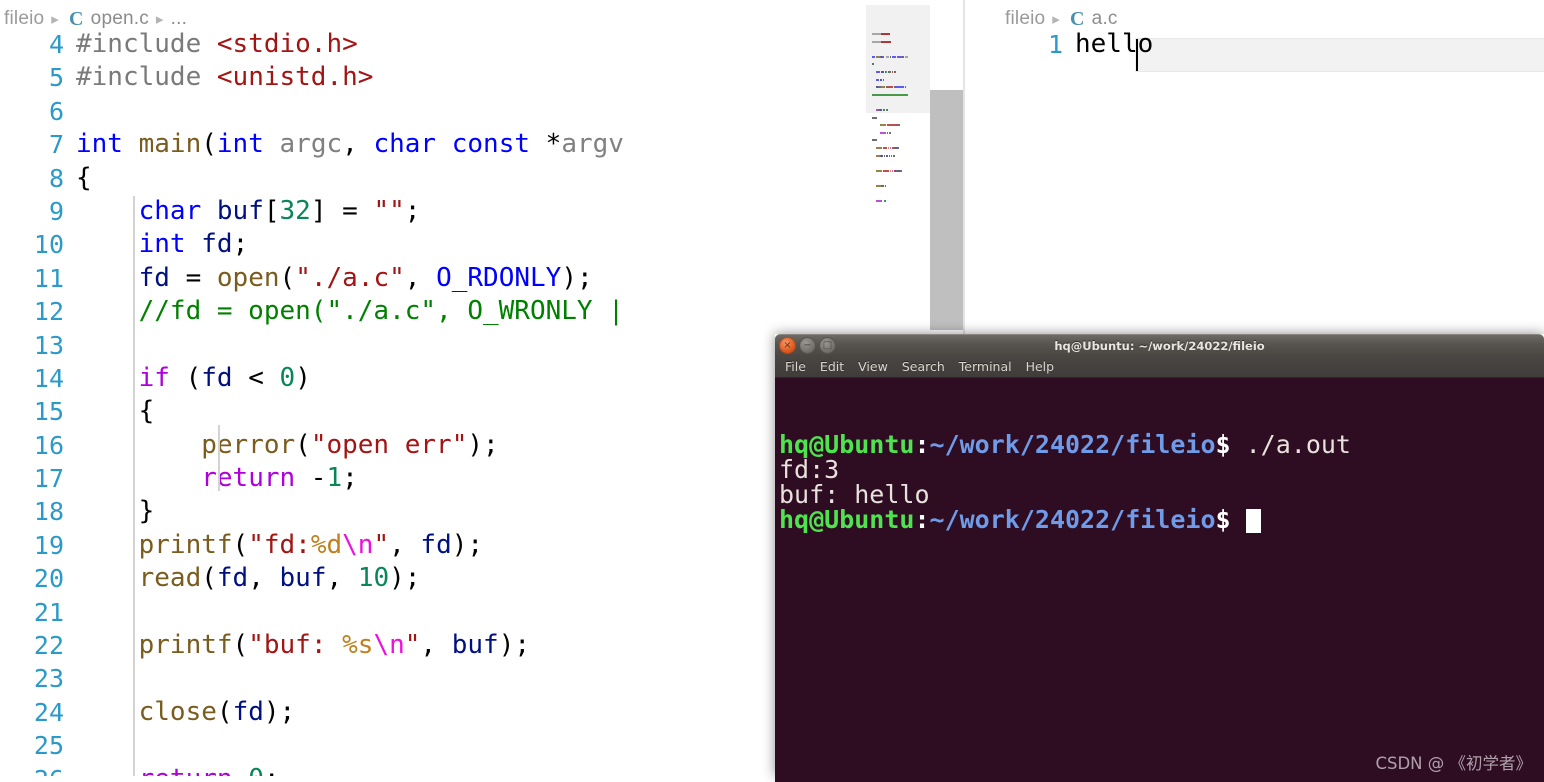  Describe the element at coordinates (48, 278) in the screenshot. I see `line-number: 11` at that location.